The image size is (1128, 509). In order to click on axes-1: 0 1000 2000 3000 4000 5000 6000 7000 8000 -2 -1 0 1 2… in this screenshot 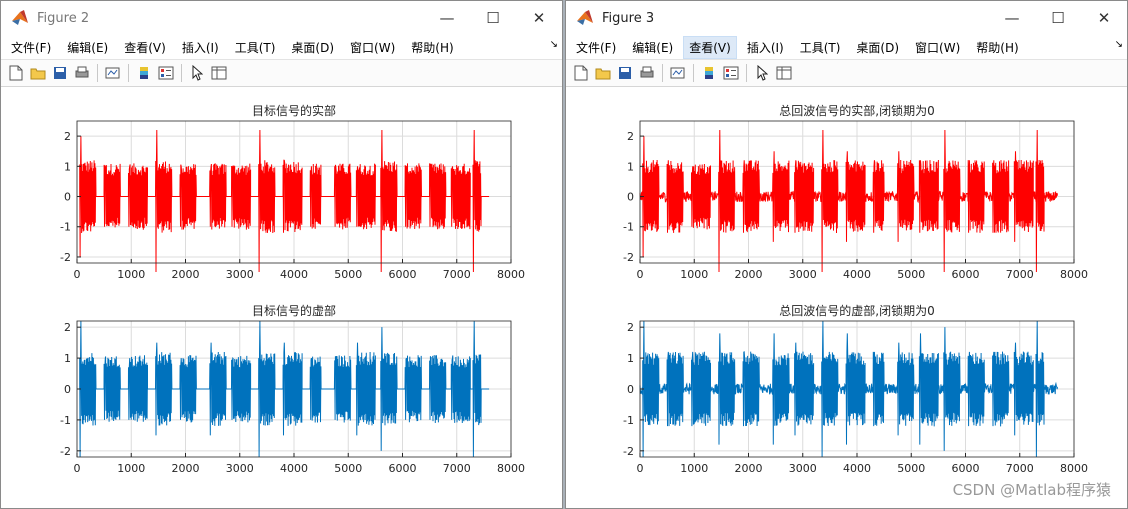, I will do `click(292, 389)`.